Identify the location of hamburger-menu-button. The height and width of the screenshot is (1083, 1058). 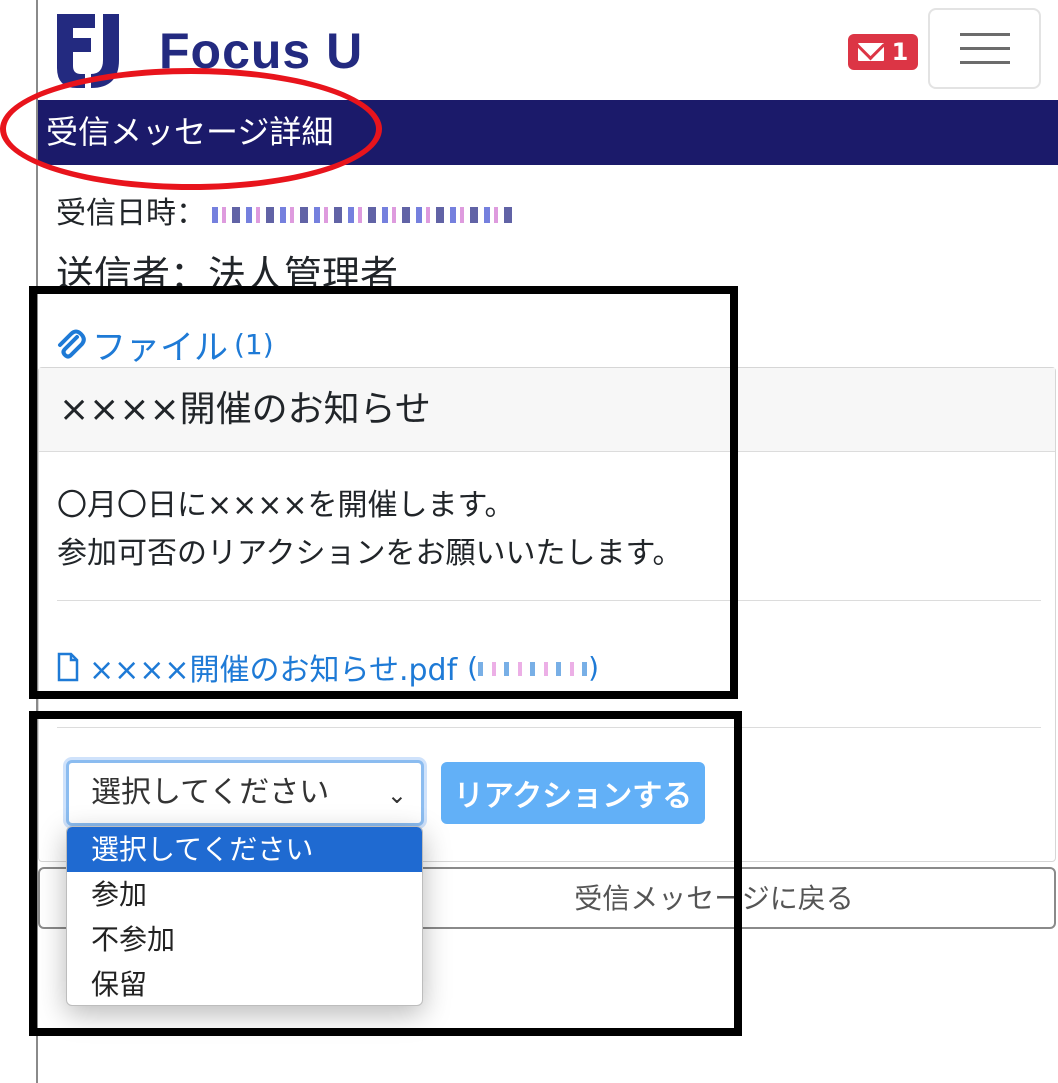
(984, 48).